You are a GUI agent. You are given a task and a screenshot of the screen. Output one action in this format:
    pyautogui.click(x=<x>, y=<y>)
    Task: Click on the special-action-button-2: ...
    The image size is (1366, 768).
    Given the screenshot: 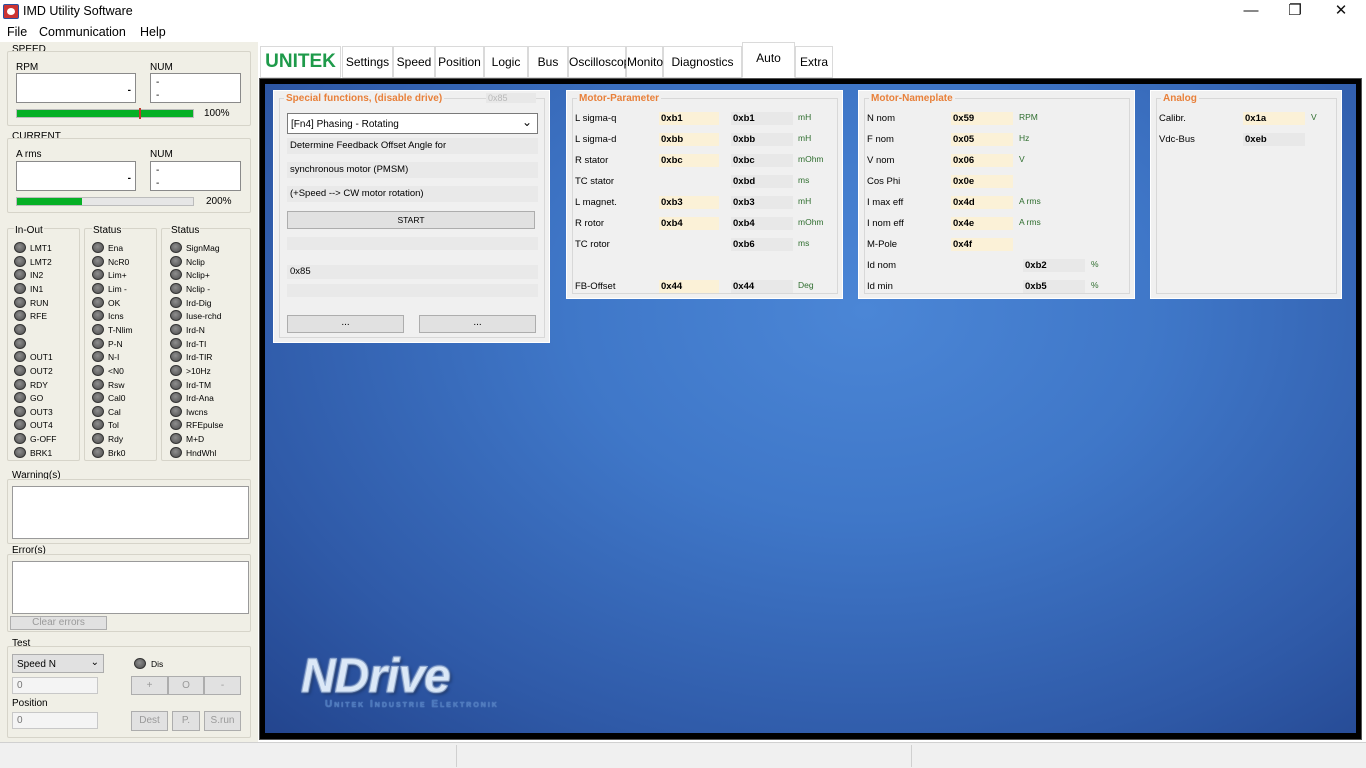 What is the action you would take?
    pyautogui.click(x=477, y=324)
    